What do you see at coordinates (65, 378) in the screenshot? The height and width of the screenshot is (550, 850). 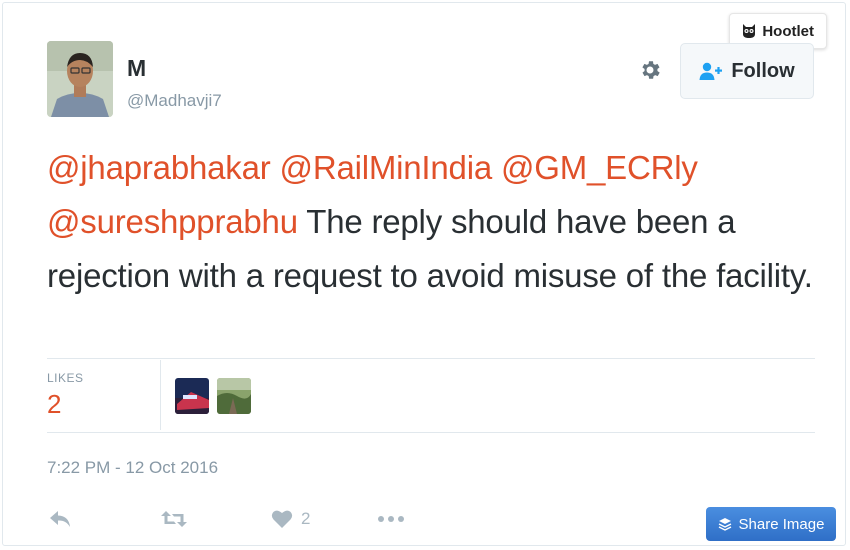 I see `likes-label: LIKES` at bounding box center [65, 378].